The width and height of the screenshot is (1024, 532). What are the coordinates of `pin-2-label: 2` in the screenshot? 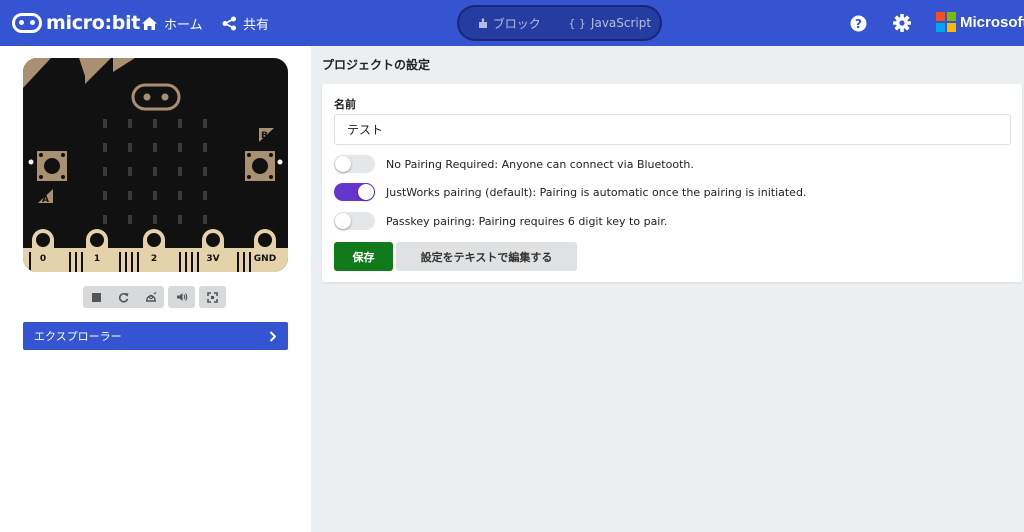 It's located at (154, 259).